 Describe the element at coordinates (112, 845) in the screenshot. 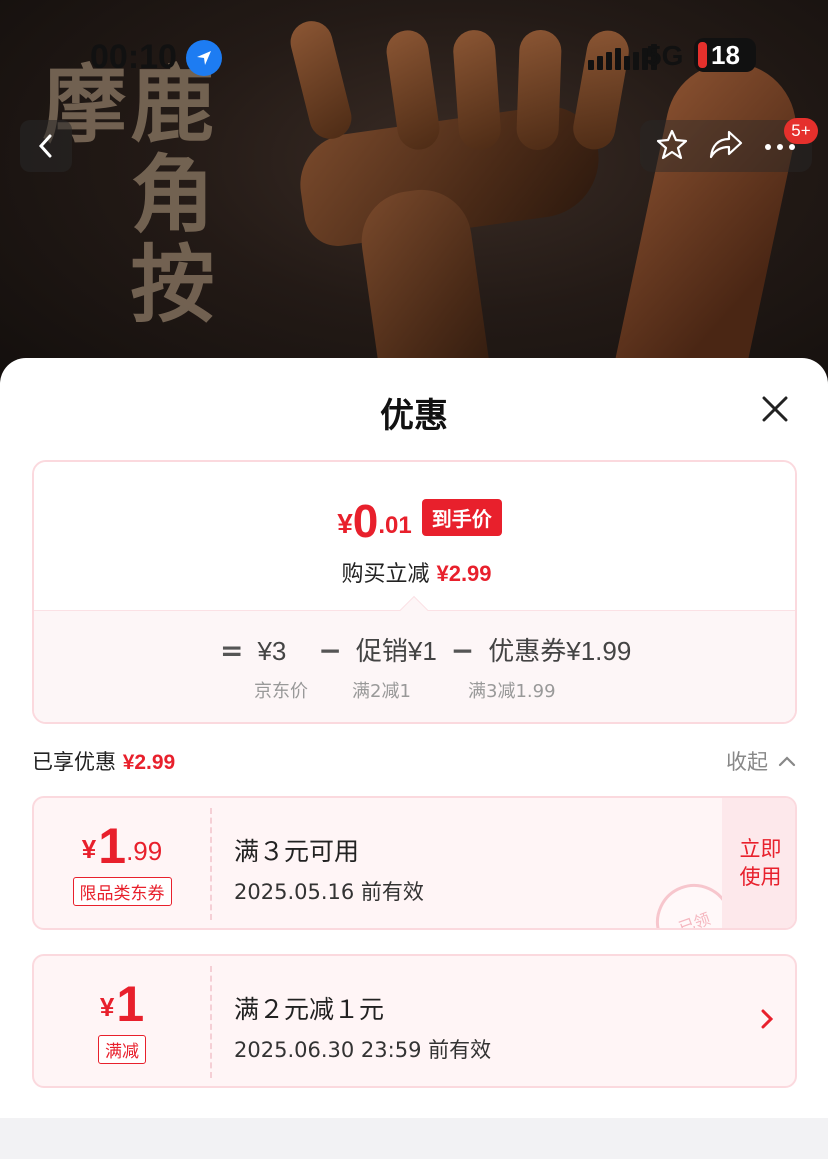

I see `coupon-amount-integer: 1` at that location.